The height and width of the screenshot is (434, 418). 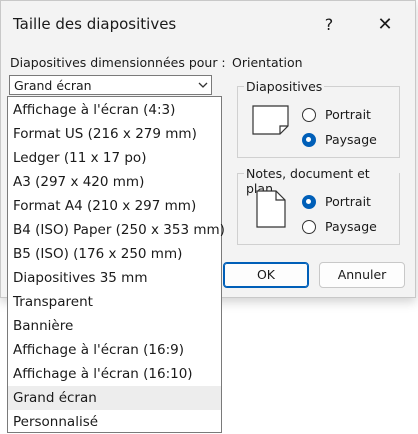 What do you see at coordinates (284, 86) in the screenshot?
I see `slides-group-title: Diapositives` at bounding box center [284, 86].